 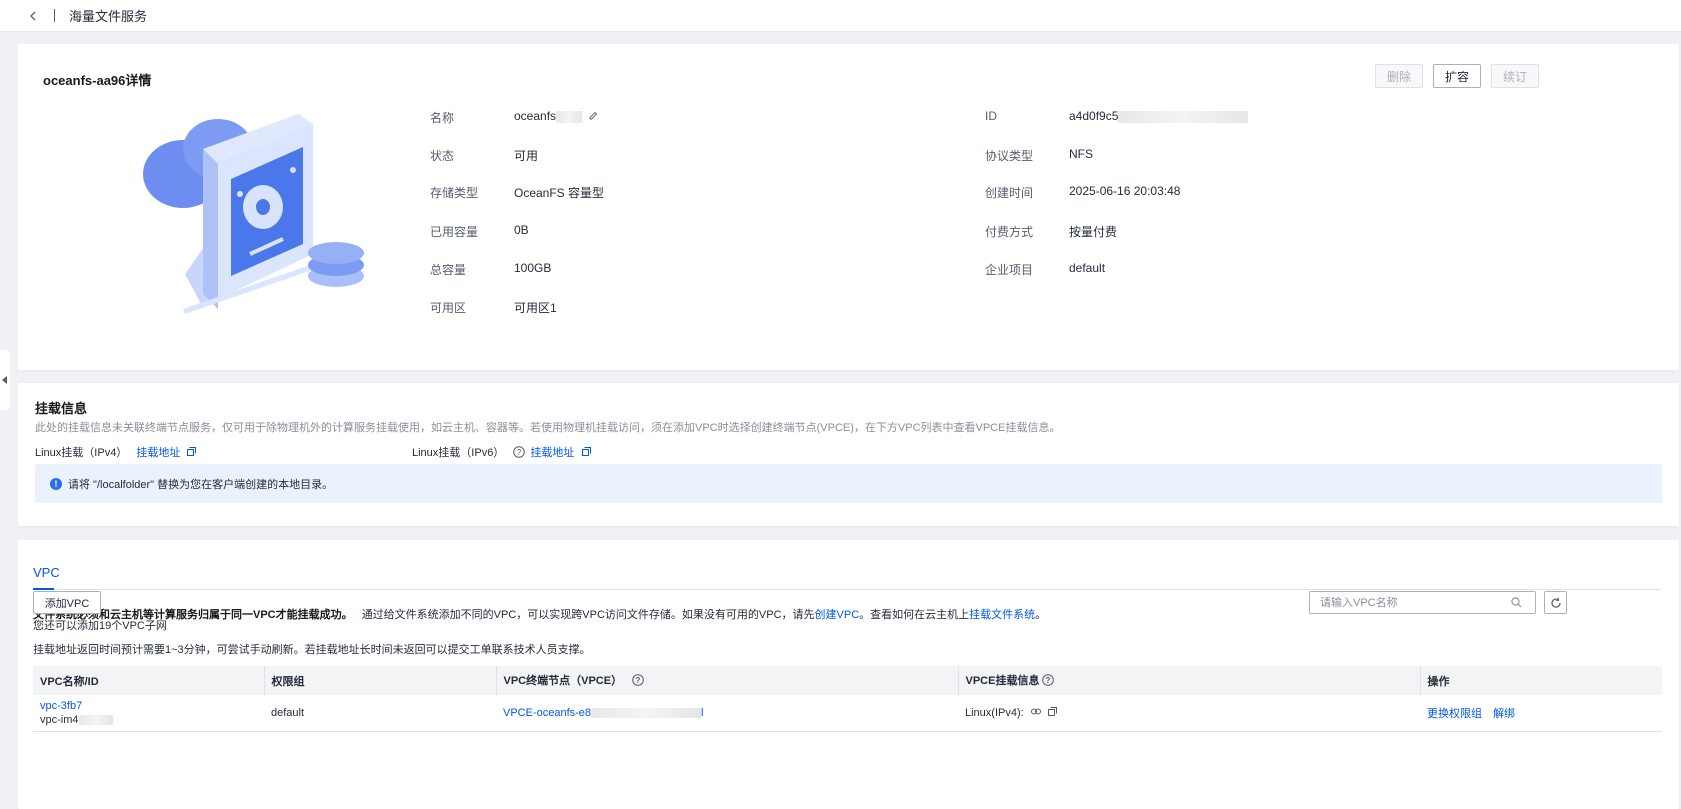 I want to click on ipv6-mount-address-link: 挂载地址, so click(x=552, y=453).